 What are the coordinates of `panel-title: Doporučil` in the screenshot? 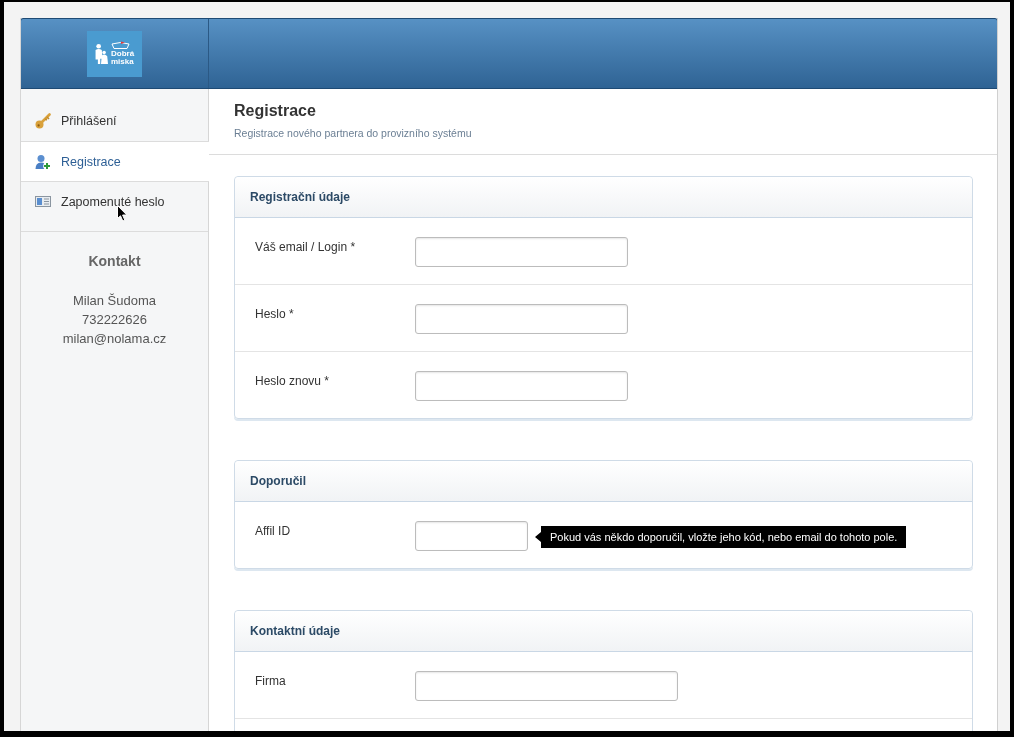 It's located at (278, 481).